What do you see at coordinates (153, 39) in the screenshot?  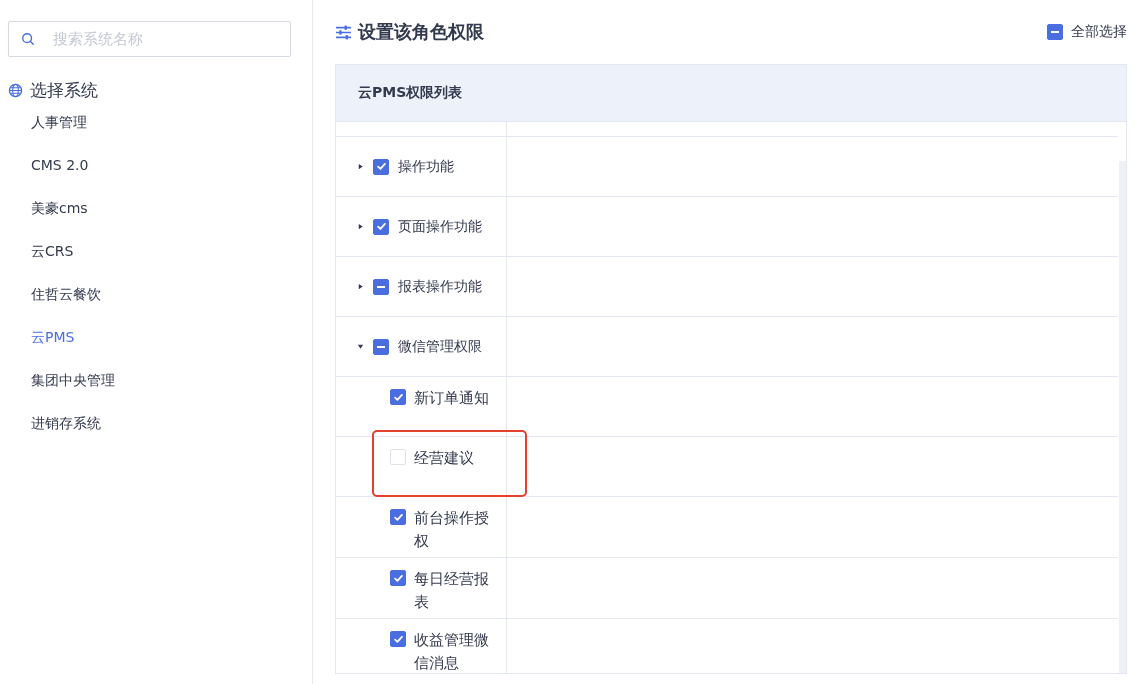 I see `search-input: 搜索系统名称` at bounding box center [153, 39].